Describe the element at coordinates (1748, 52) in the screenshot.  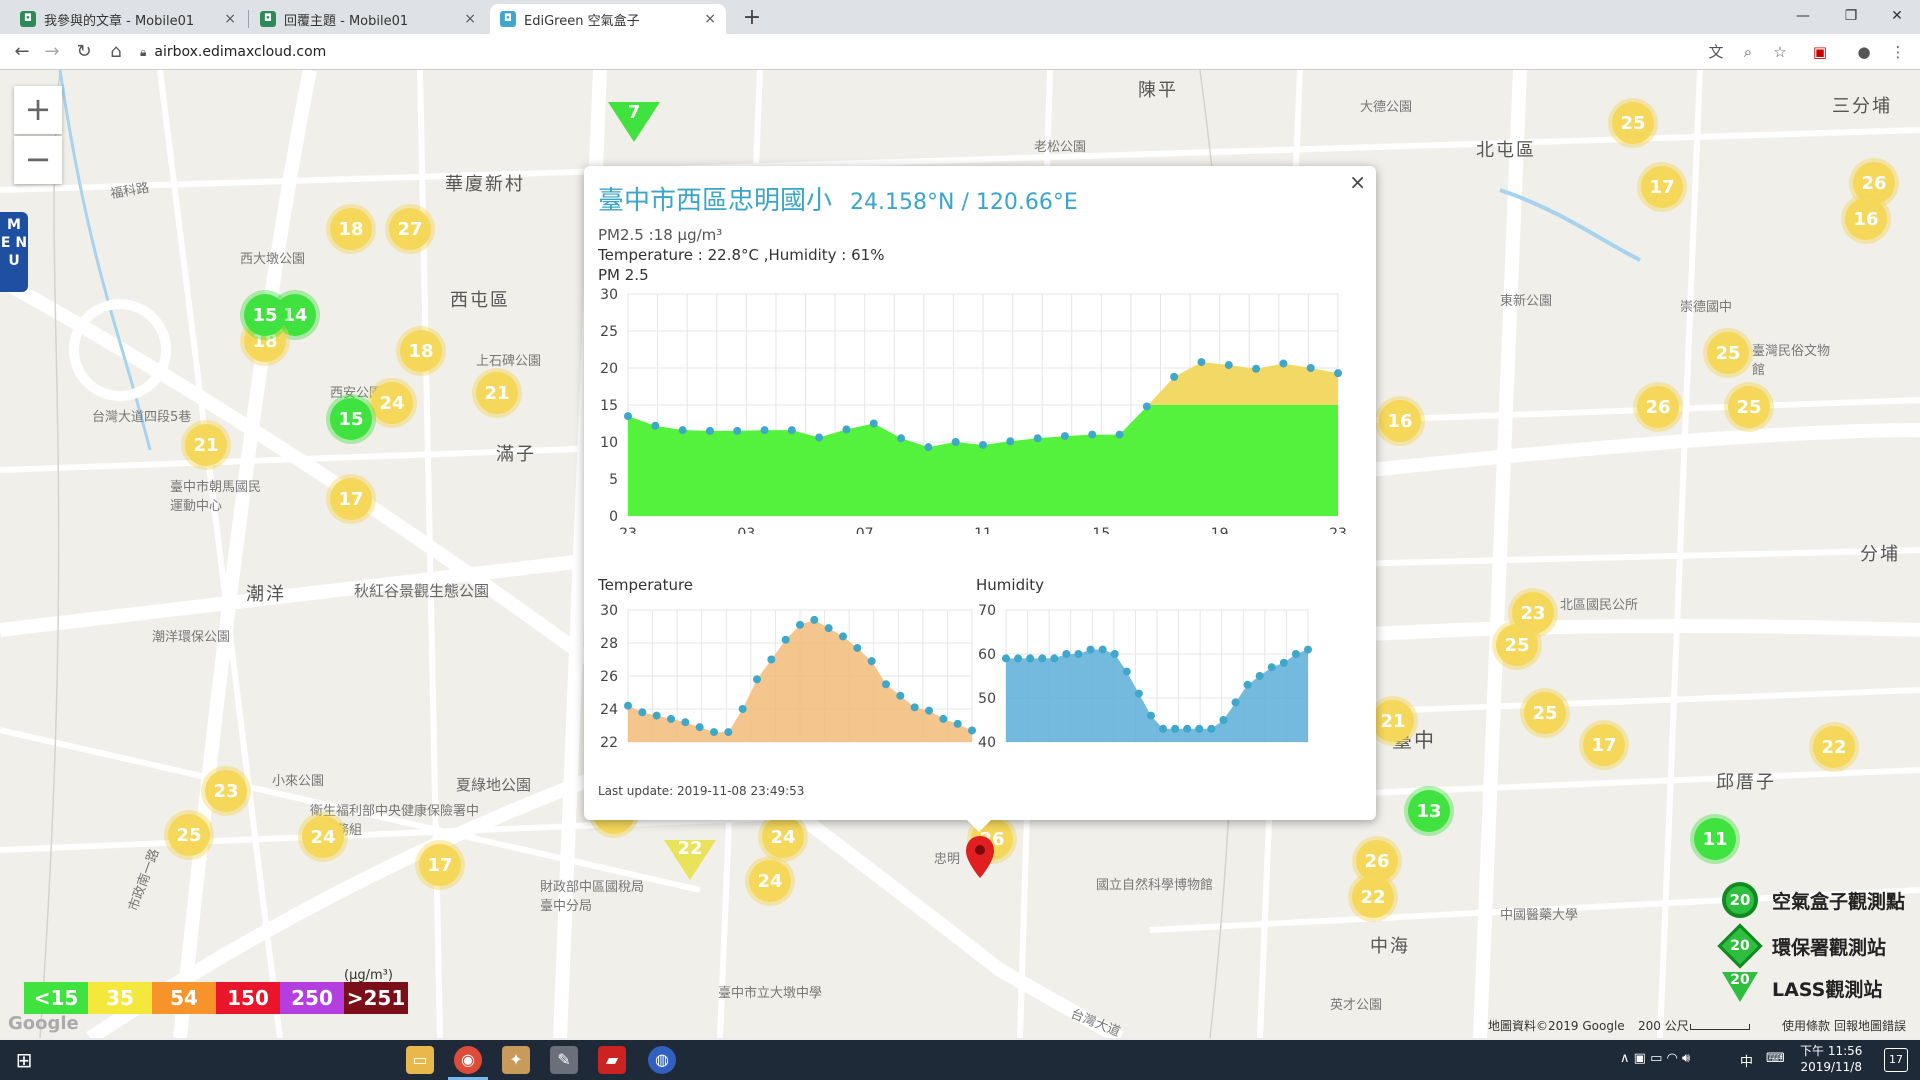
I see `zoom-icon: ⌕` at that location.